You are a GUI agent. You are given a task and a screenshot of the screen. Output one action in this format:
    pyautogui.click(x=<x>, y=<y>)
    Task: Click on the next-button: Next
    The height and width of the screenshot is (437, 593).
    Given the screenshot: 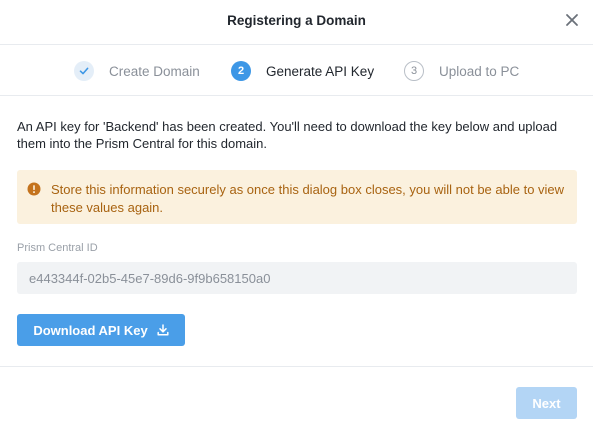 What is the action you would take?
    pyautogui.click(x=546, y=403)
    